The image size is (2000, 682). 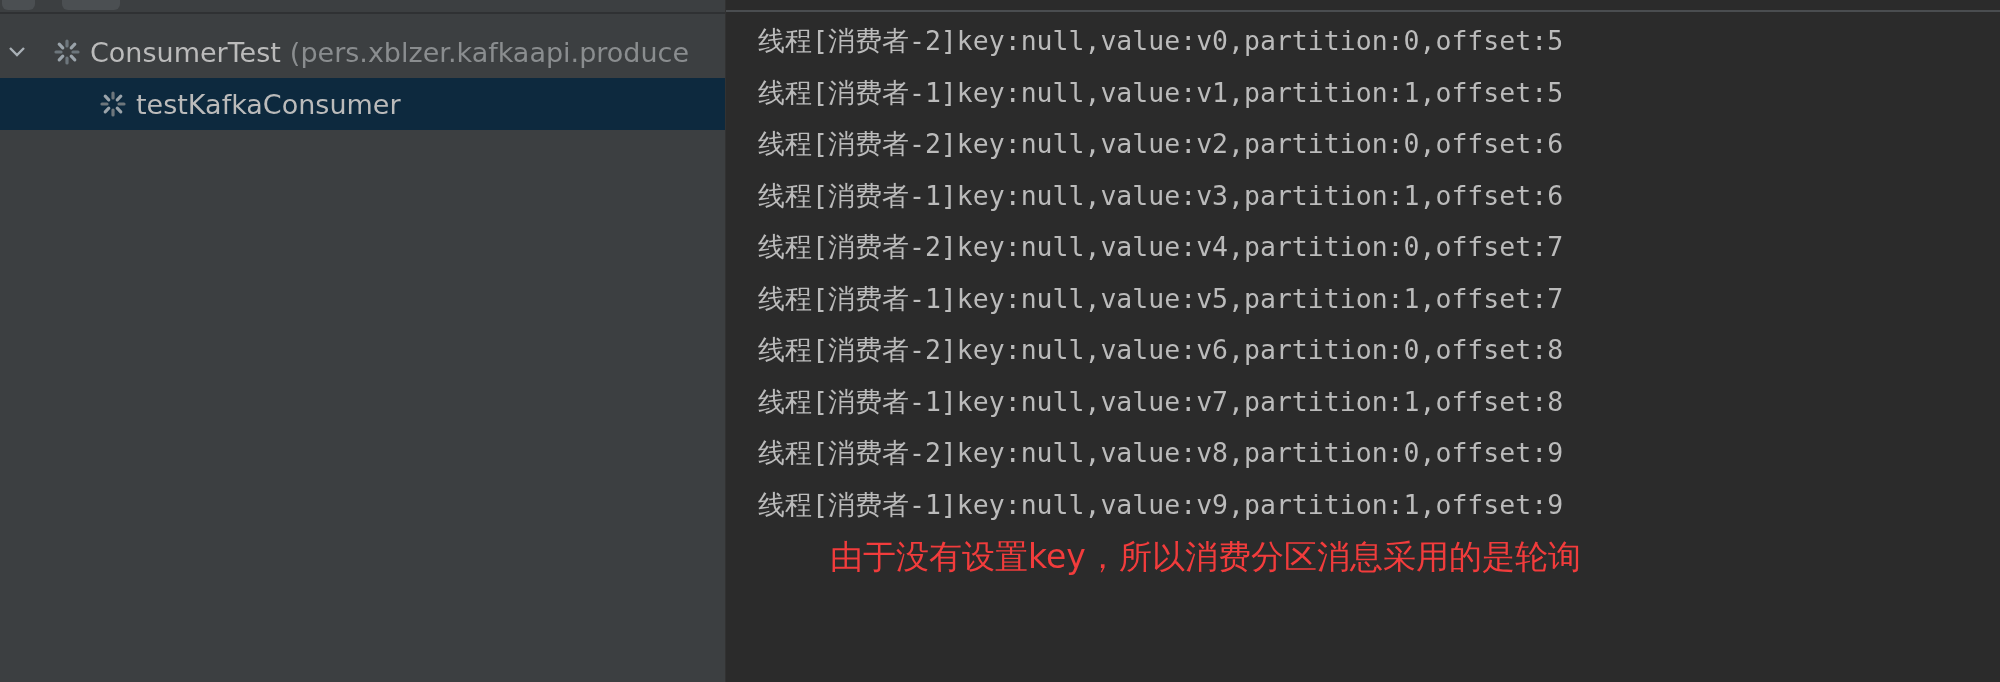 I want to click on package-name: (pers.xblzer.kafkaapi.produce, so click(x=489, y=52).